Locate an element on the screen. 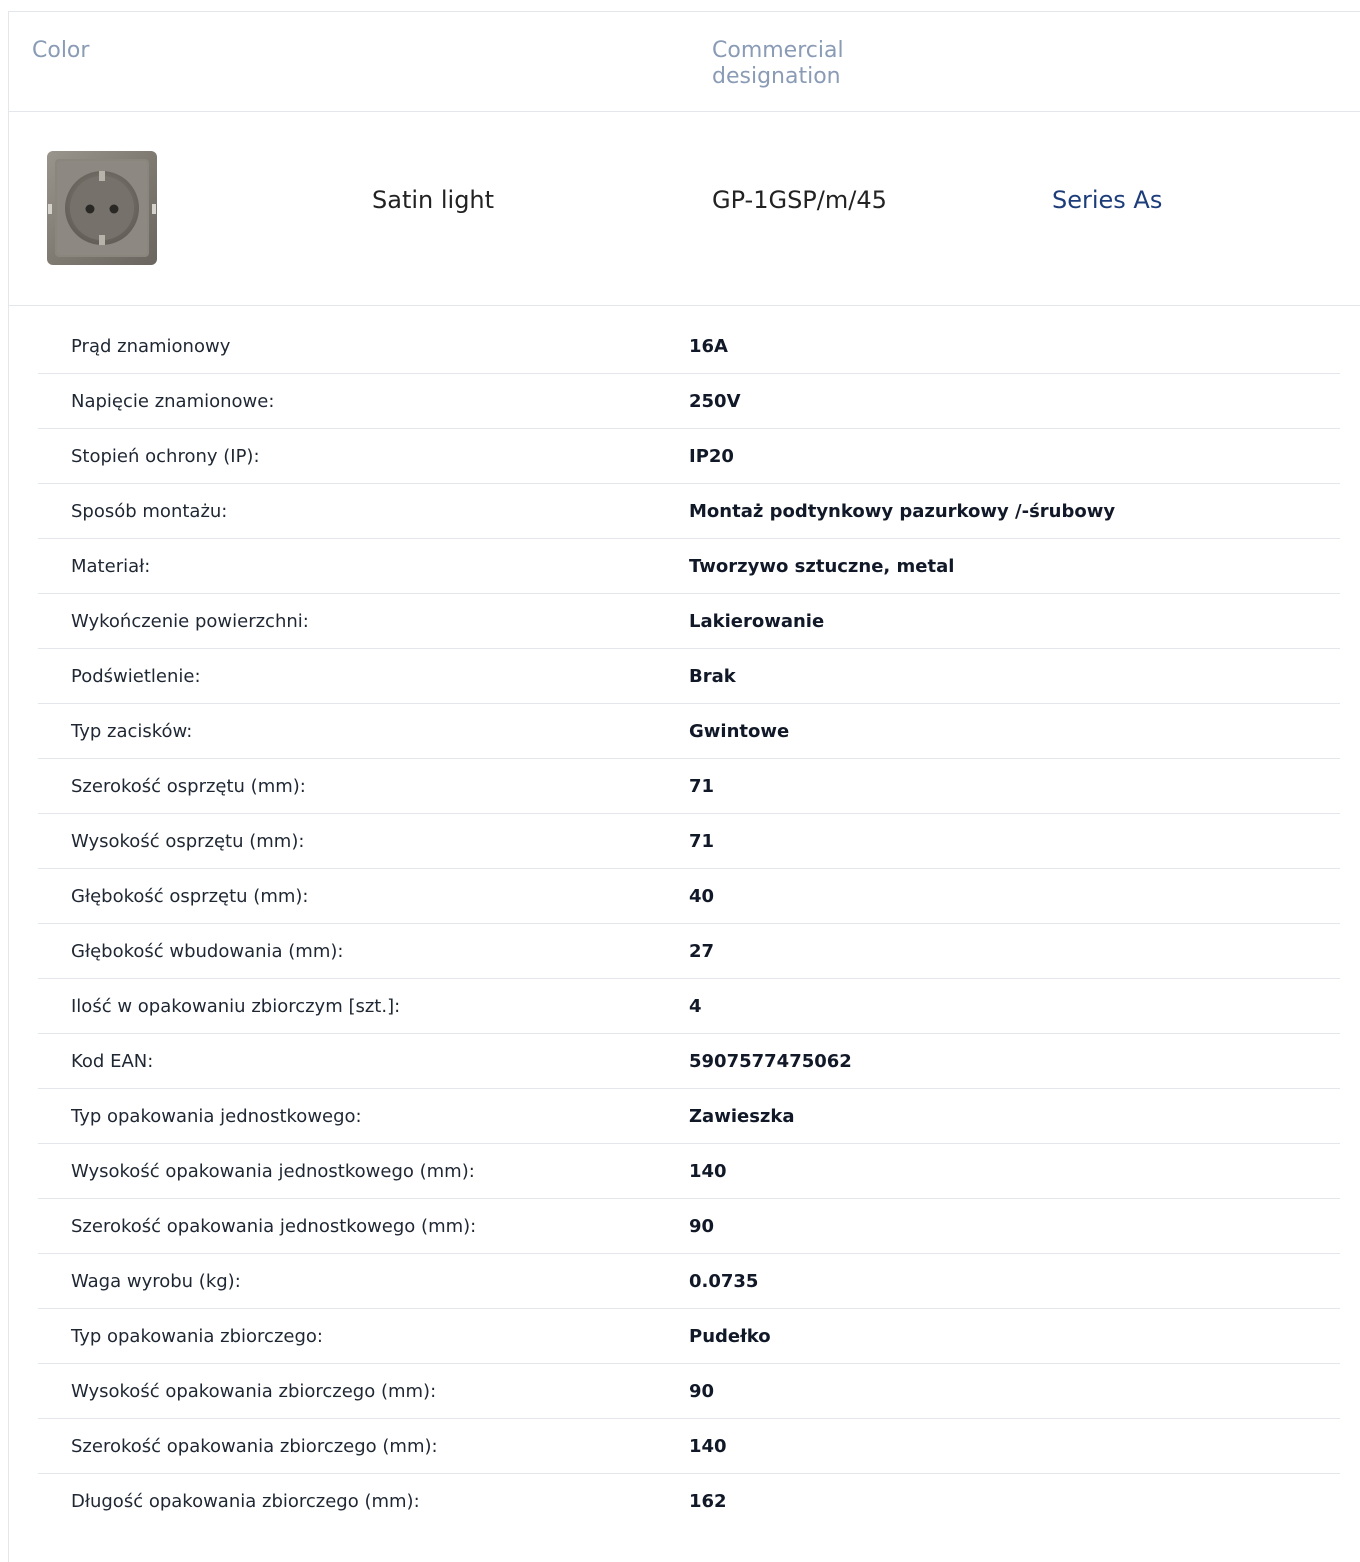 The image size is (1360, 1562). spec-label: Waga wyrobu (kg): is located at coordinates (156, 1281).